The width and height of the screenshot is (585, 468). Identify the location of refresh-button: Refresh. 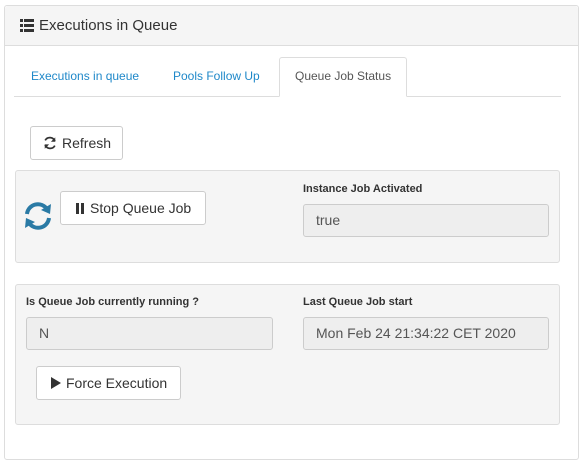
(76, 143).